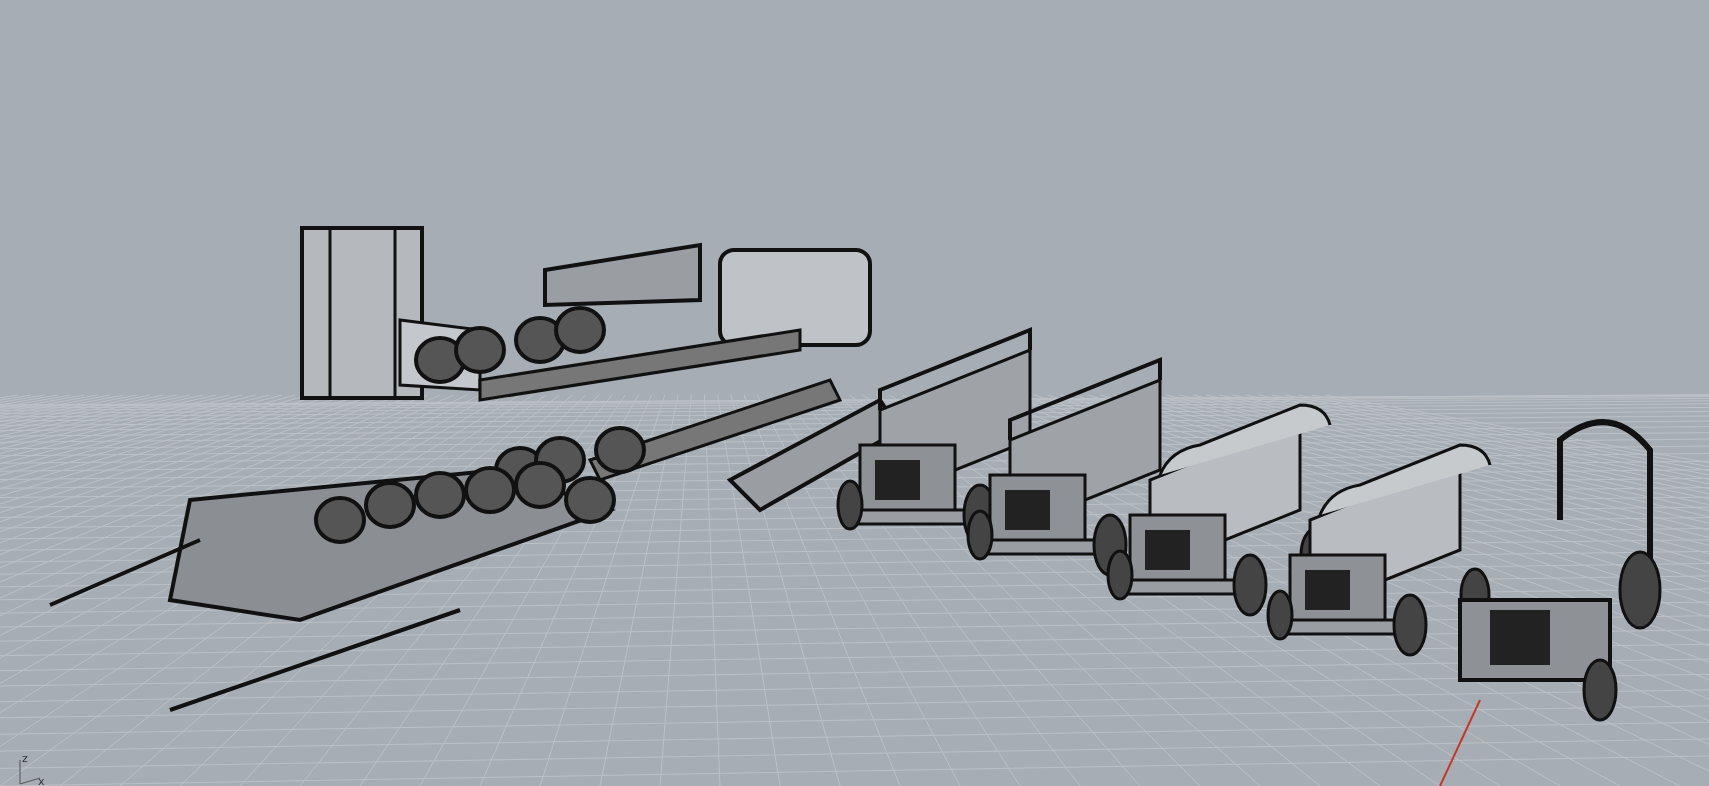 This screenshot has width=1709, height=786. Describe the element at coordinates (25, 758) in the screenshot. I see `axis-label: z` at that location.